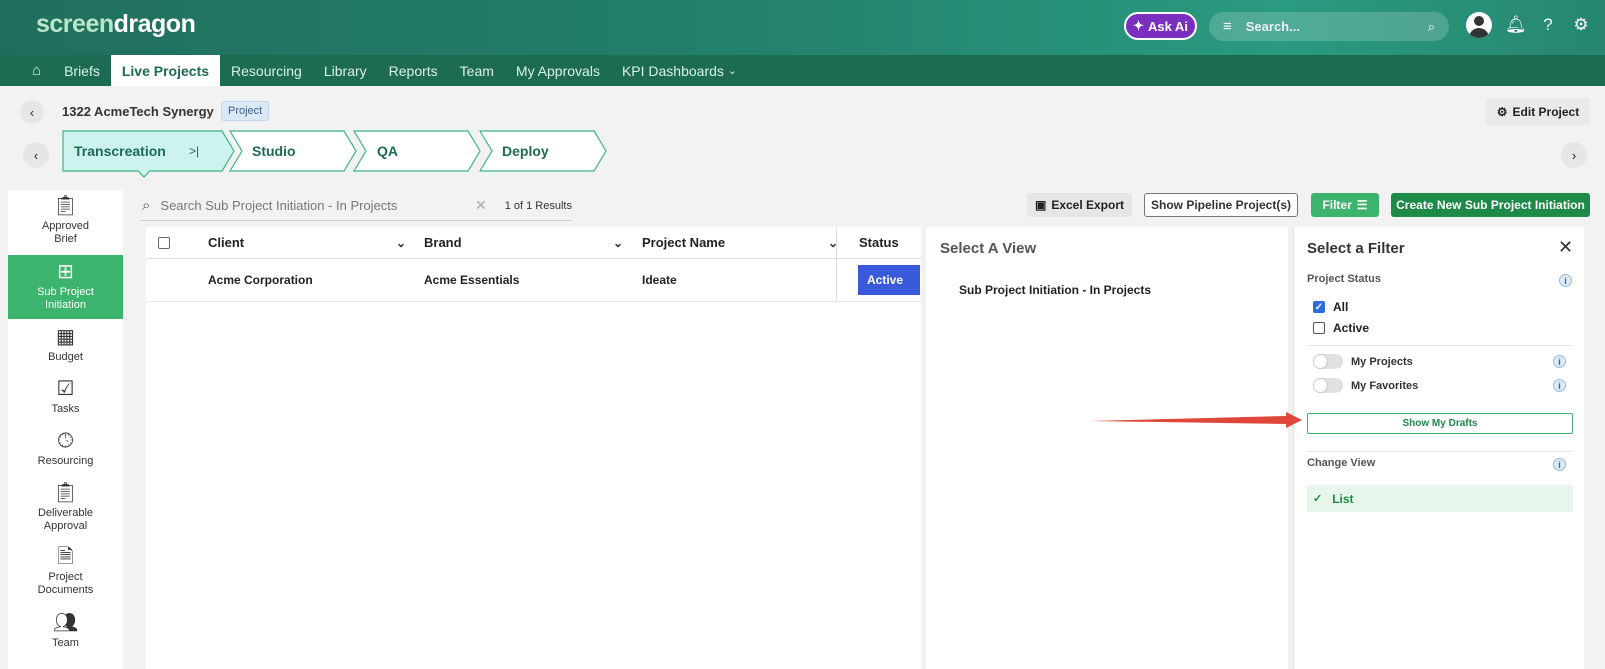 The height and width of the screenshot is (669, 1605). I want to click on edit-project-button: ⚙ Edit Project, so click(1538, 111).